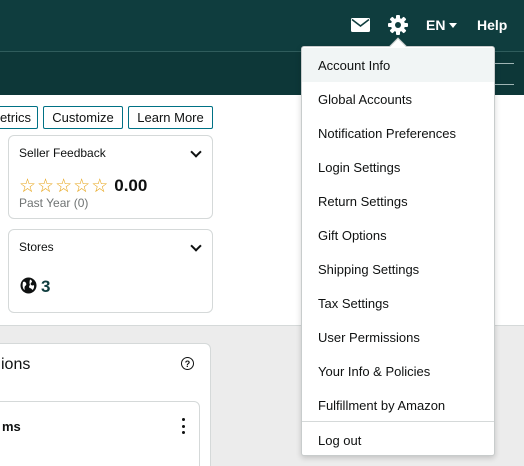 The height and width of the screenshot is (466, 524). What do you see at coordinates (110, 271) in the screenshot?
I see `stores-card: Stores 3` at bounding box center [110, 271].